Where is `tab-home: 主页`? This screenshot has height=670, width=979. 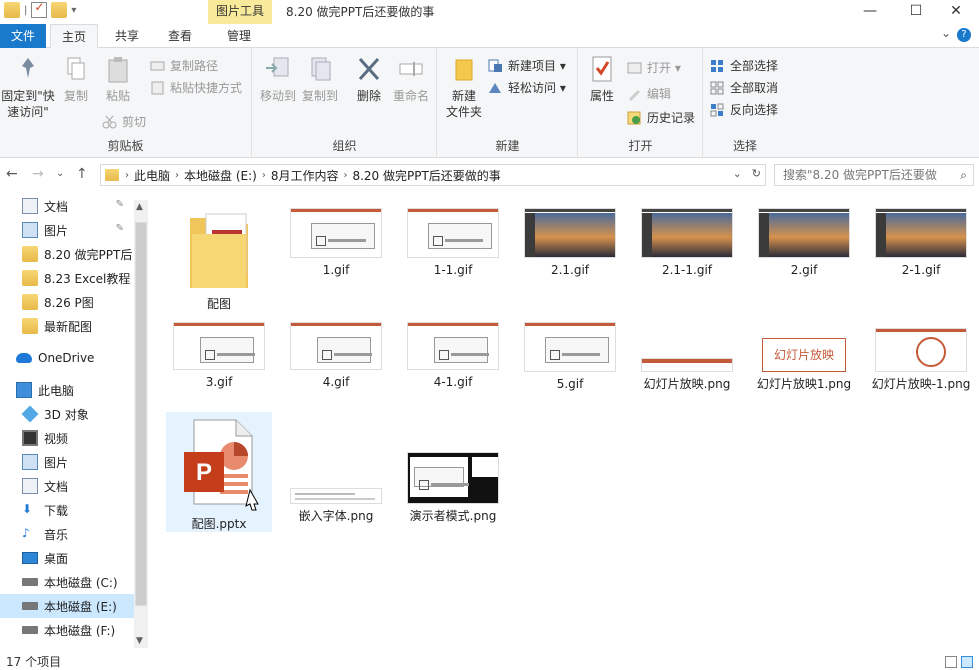 tab-home: 主页 is located at coordinates (74, 36).